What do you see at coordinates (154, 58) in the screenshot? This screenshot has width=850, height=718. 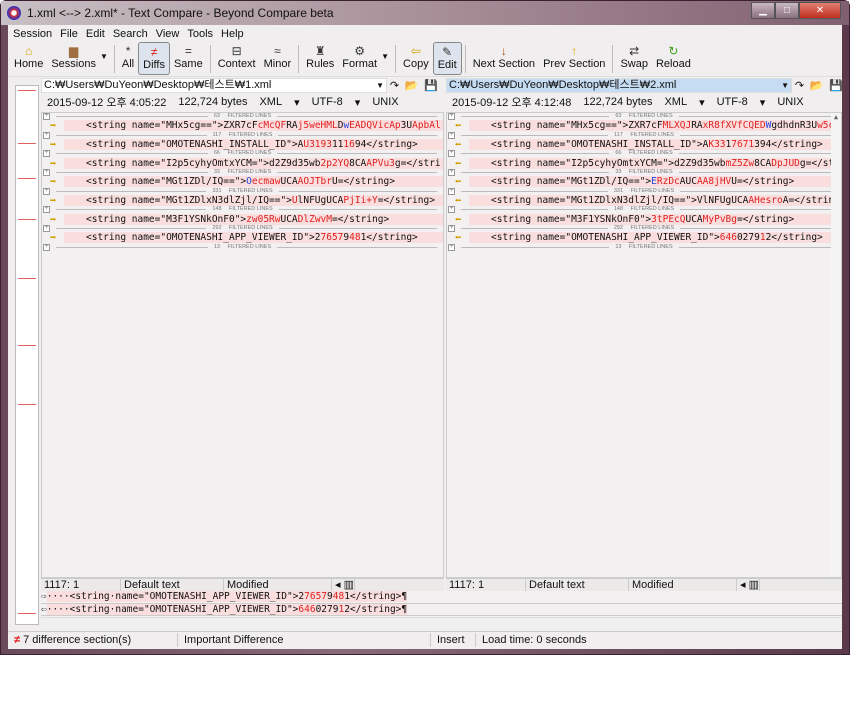 I see `toolbar-diffs-button: ≠ Diffs` at bounding box center [154, 58].